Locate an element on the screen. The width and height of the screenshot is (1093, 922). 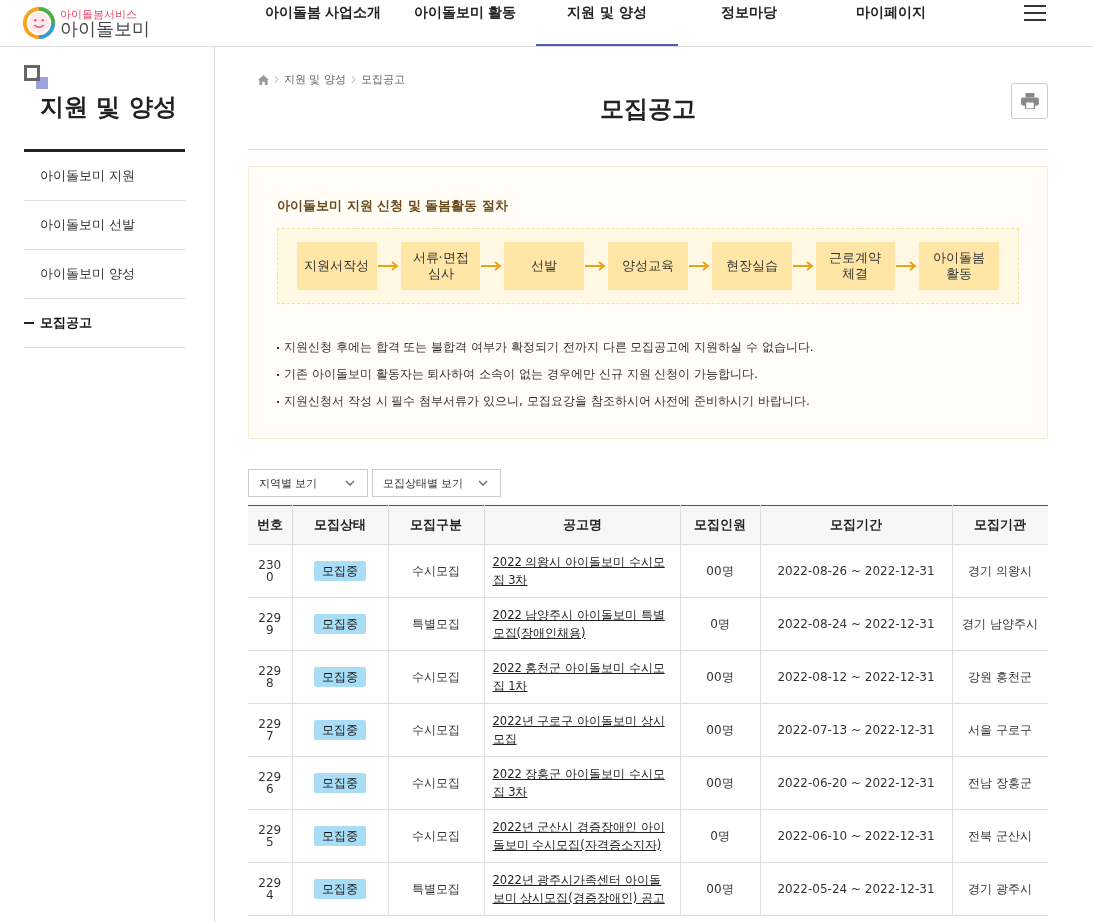
home-icon is located at coordinates (263, 79).